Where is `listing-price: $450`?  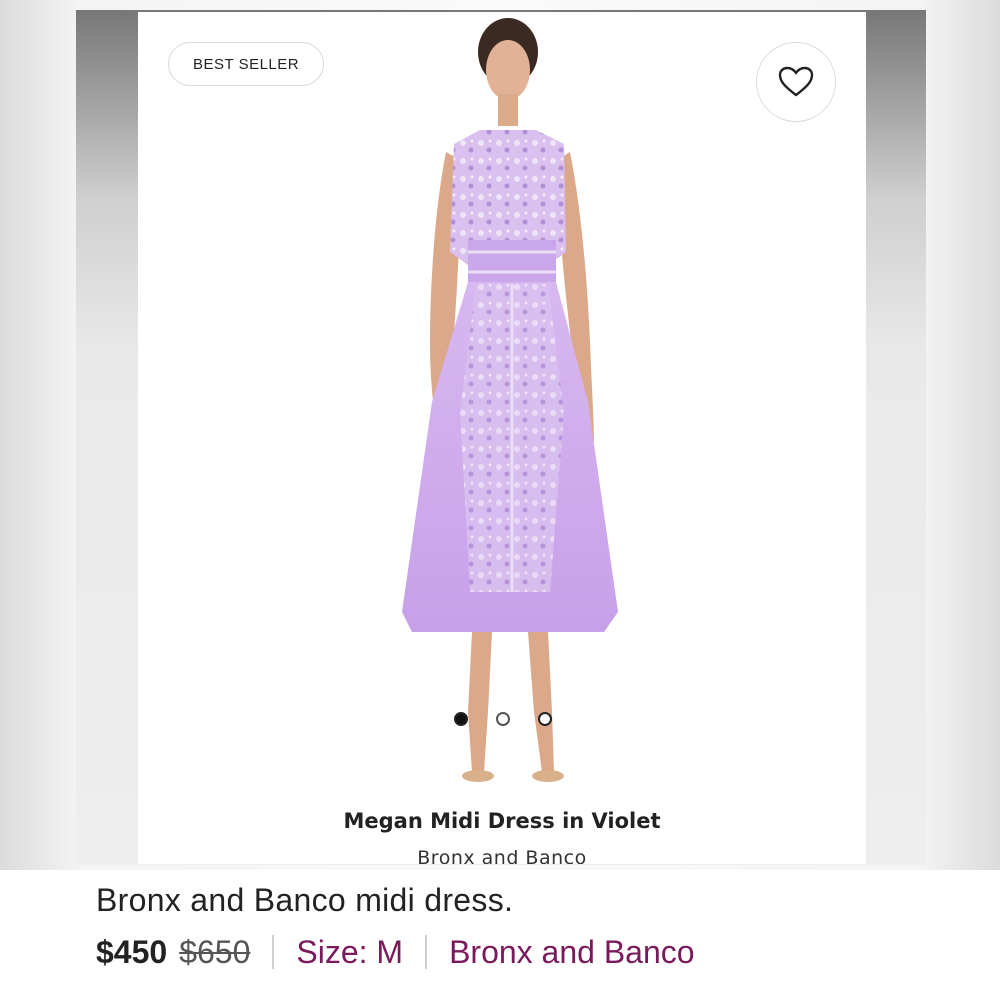 listing-price: $450 is located at coordinates (132, 951).